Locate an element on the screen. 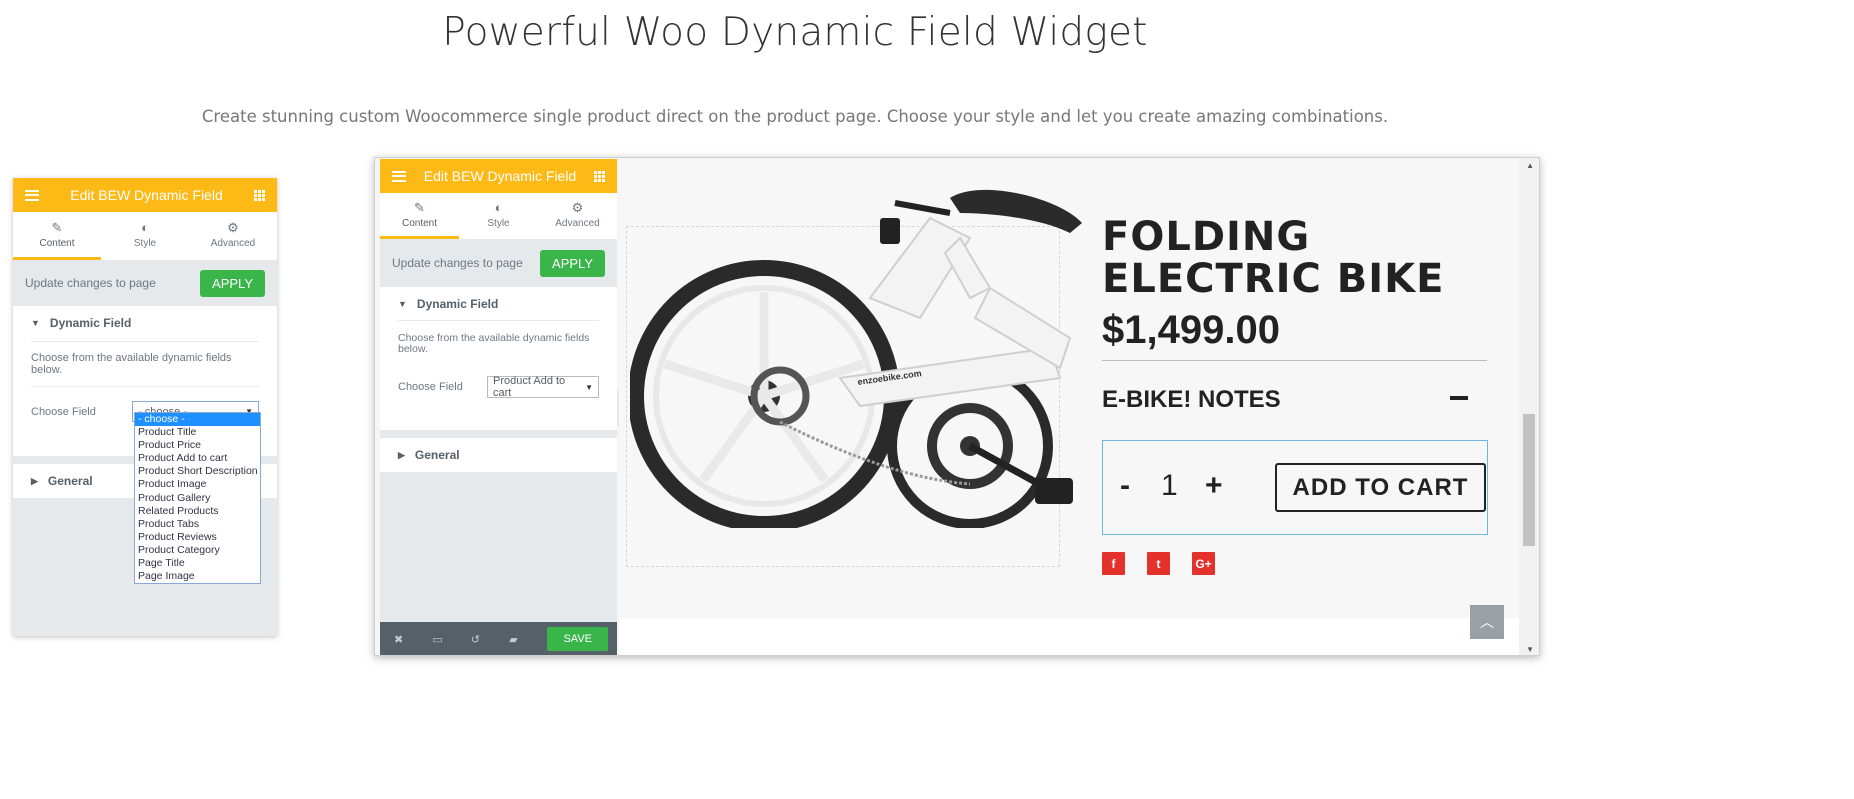 Image resolution: width=1854 pixels, height=799 pixels. choose-field-select: Product Add to cart ▼ is located at coordinates (543, 387).